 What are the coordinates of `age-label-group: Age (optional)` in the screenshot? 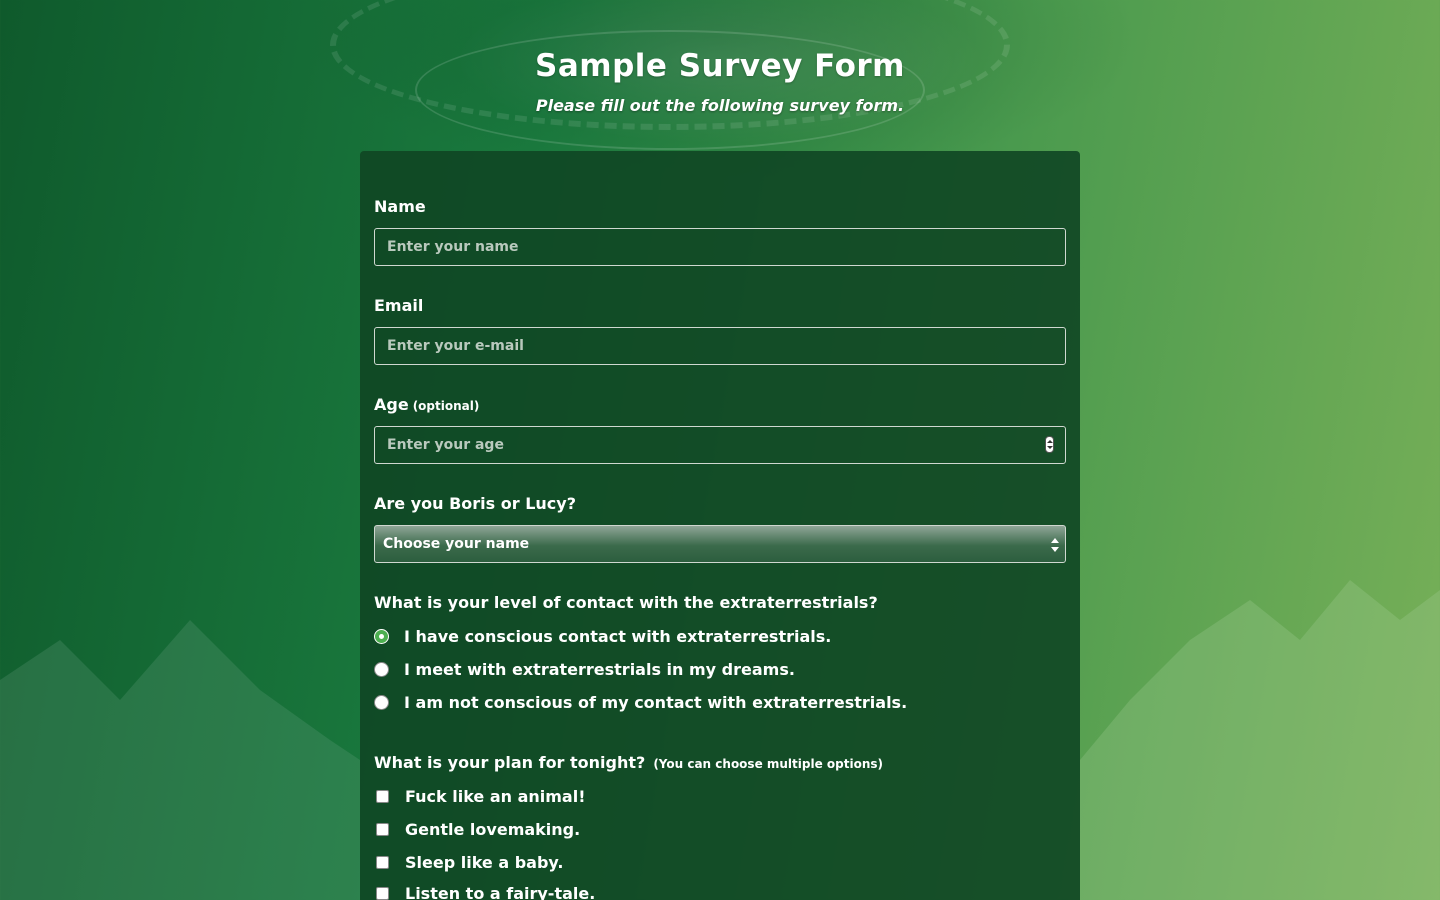 It's located at (426, 404).